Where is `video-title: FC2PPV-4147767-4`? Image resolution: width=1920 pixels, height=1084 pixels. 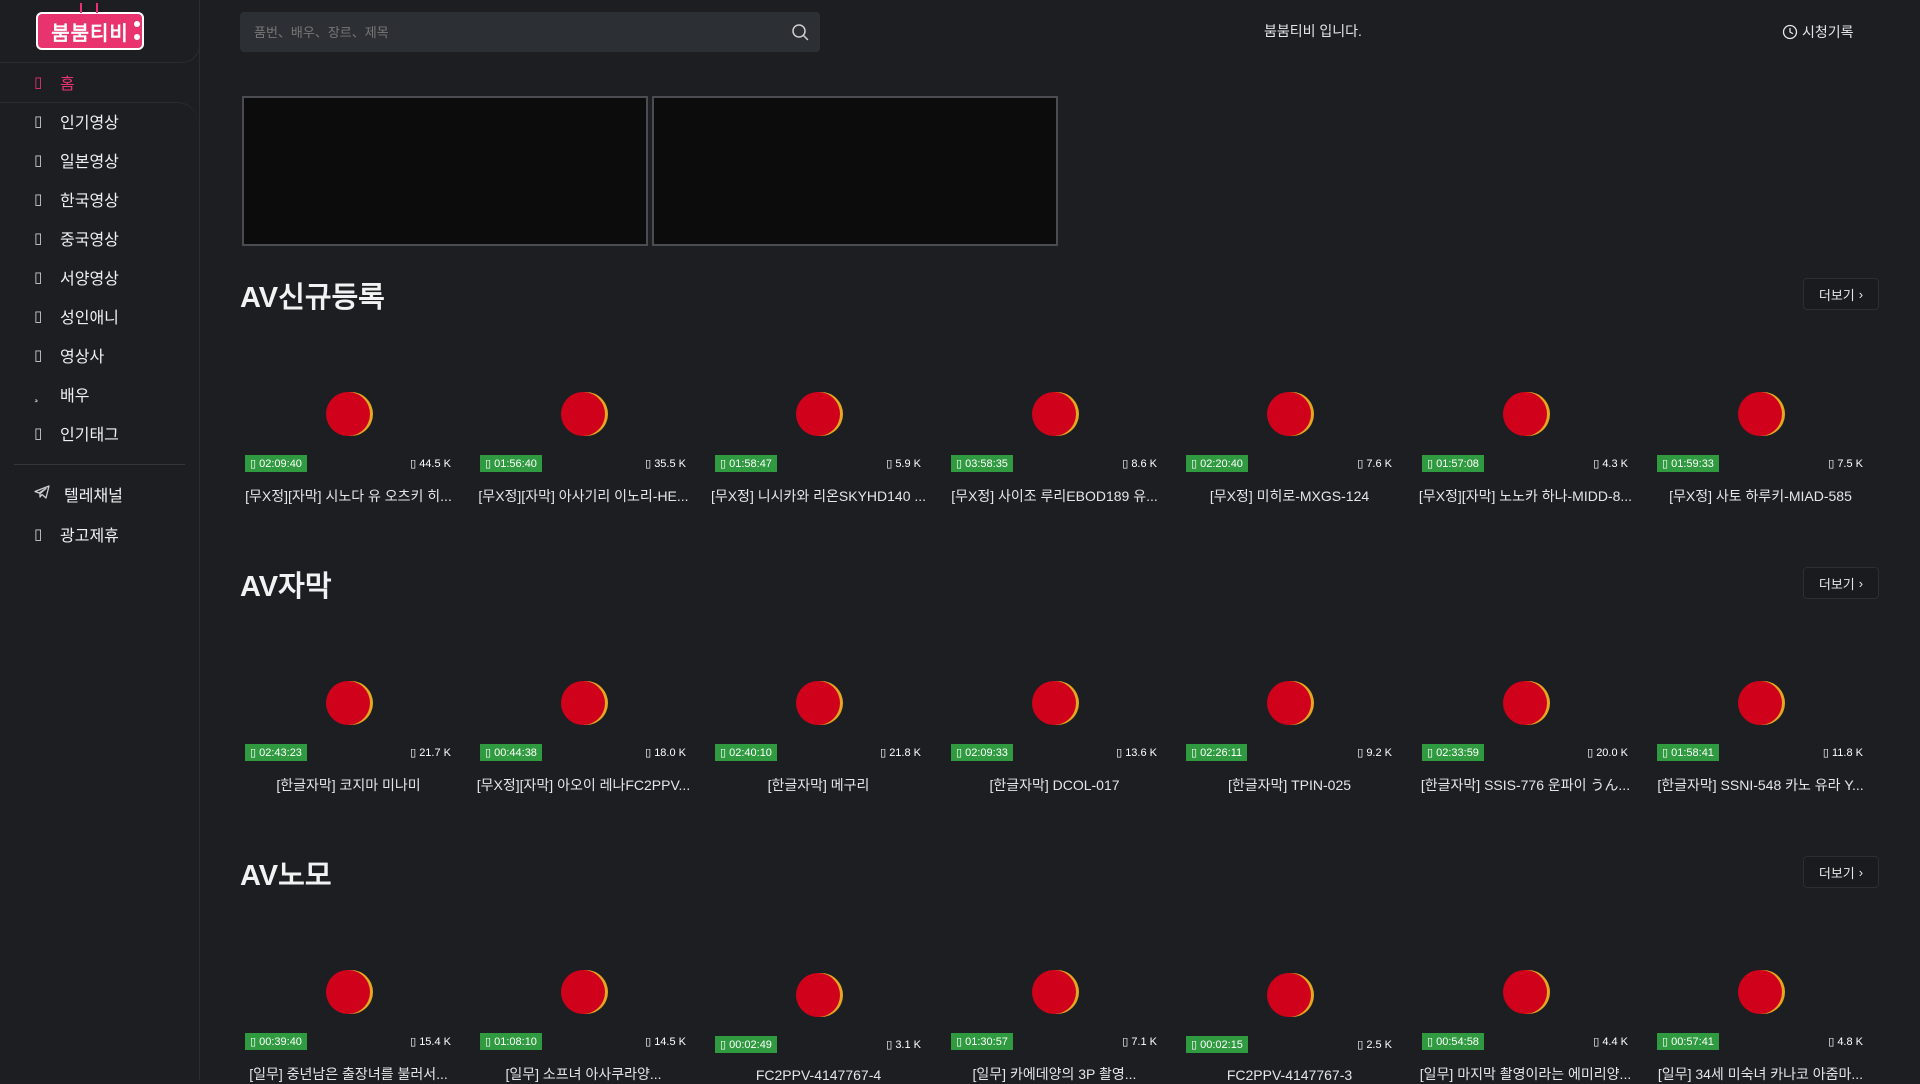
video-title: FC2PPV-4147767-4 is located at coordinates (818, 1075).